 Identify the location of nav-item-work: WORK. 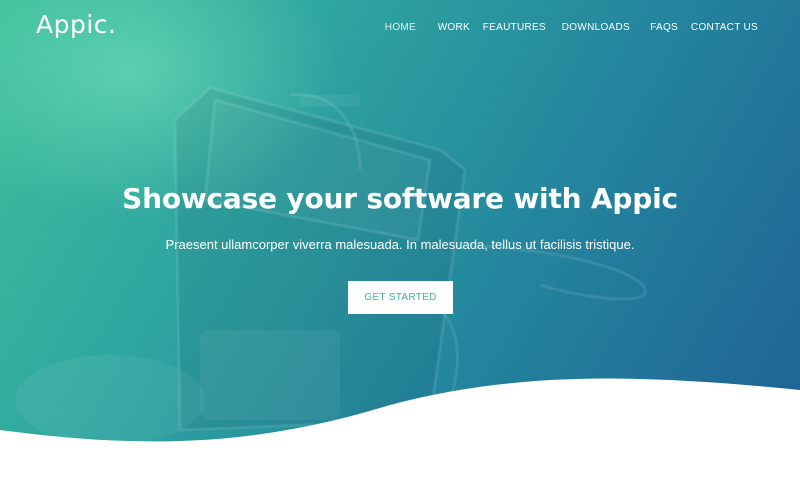
(454, 27).